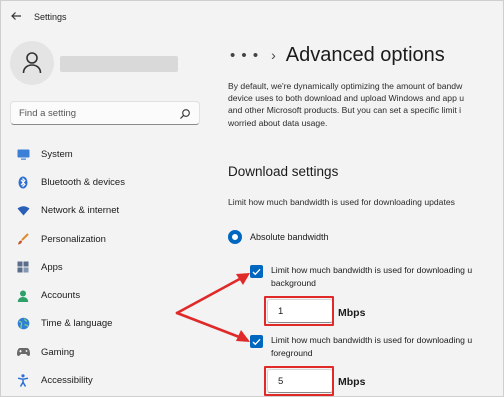 The image size is (504, 397). What do you see at coordinates (235, 237) in the screenshot?
I see `absolute-bandwidth-radio` at bounding box center [235, 237].